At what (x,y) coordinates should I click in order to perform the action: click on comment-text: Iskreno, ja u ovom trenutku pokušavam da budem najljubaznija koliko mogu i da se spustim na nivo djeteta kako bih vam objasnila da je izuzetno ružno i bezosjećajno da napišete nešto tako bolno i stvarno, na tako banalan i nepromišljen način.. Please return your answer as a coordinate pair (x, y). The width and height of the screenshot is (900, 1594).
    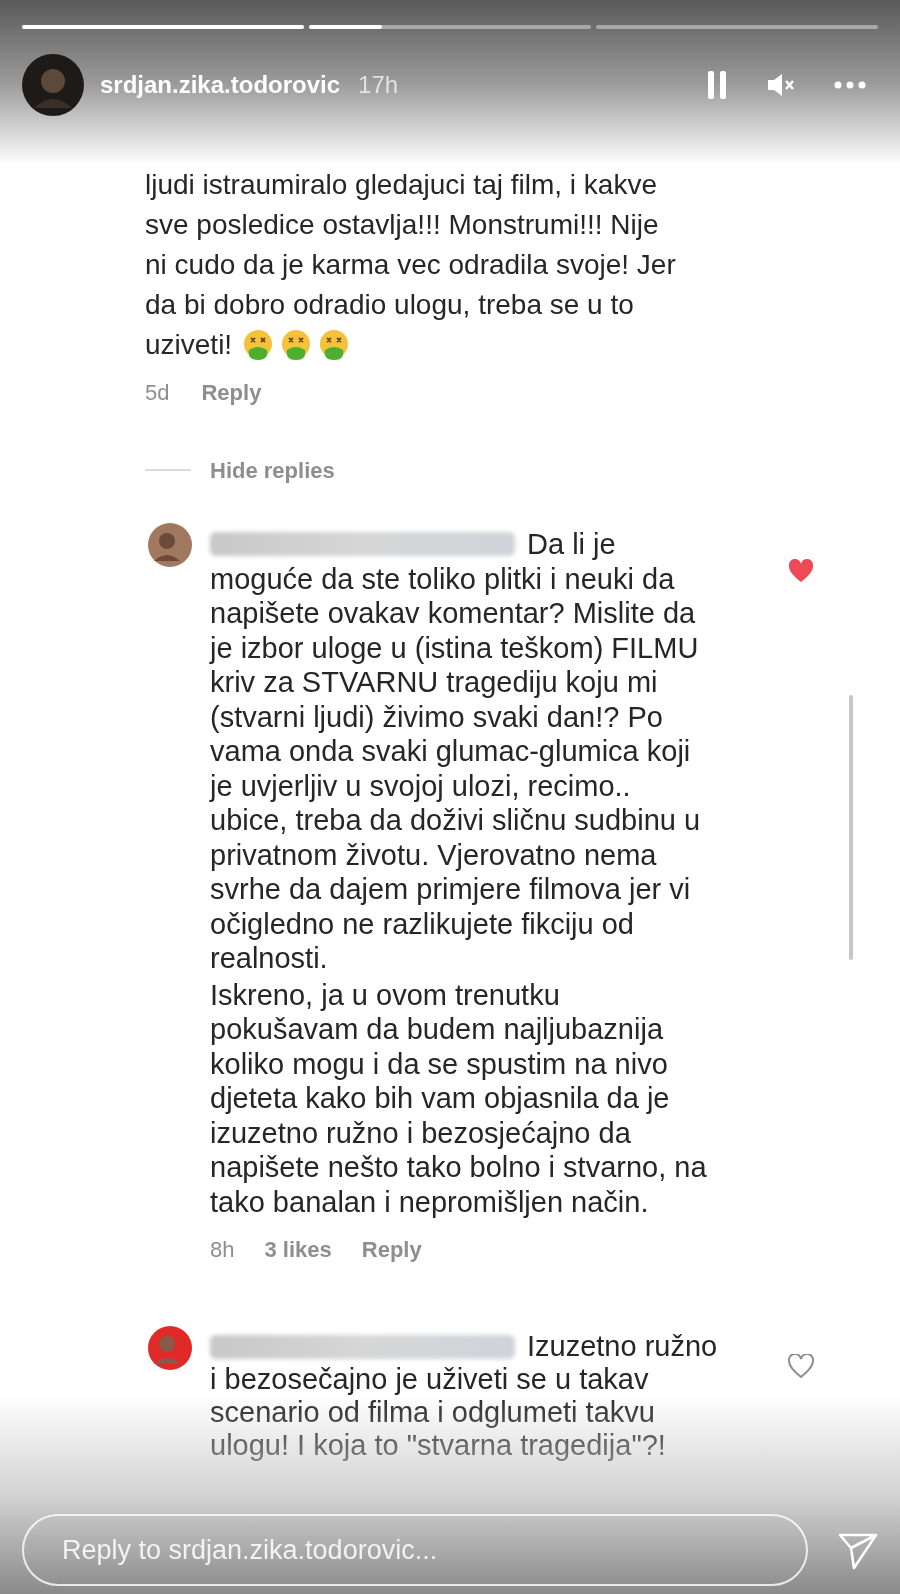
    Looking at the image, I should click on (459, 1098).